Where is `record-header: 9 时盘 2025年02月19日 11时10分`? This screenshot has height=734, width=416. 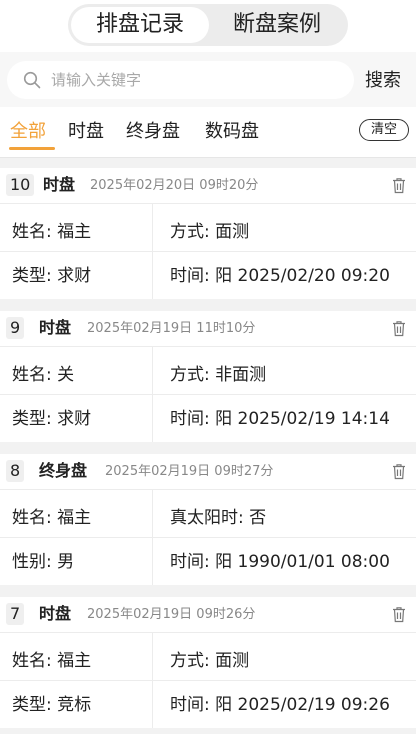
record-header: 9 时盘 2025年02月19日 11时10分 is located at coordinates (208, 328).